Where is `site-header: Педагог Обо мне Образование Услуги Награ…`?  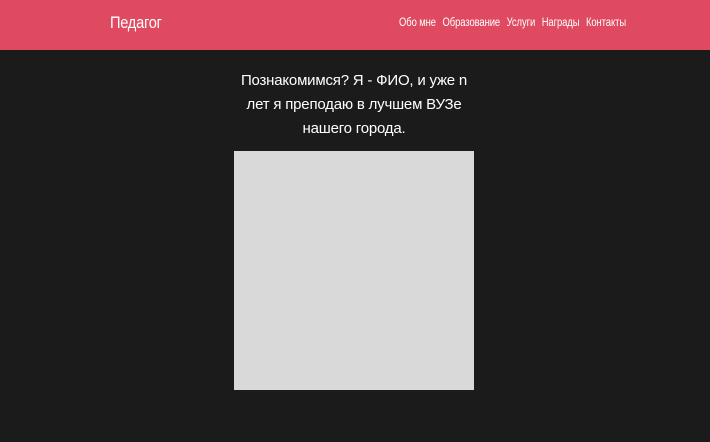
site-header: Педагог Обо мне Образование Услуги Награ… is located at coordinates (355, 25).